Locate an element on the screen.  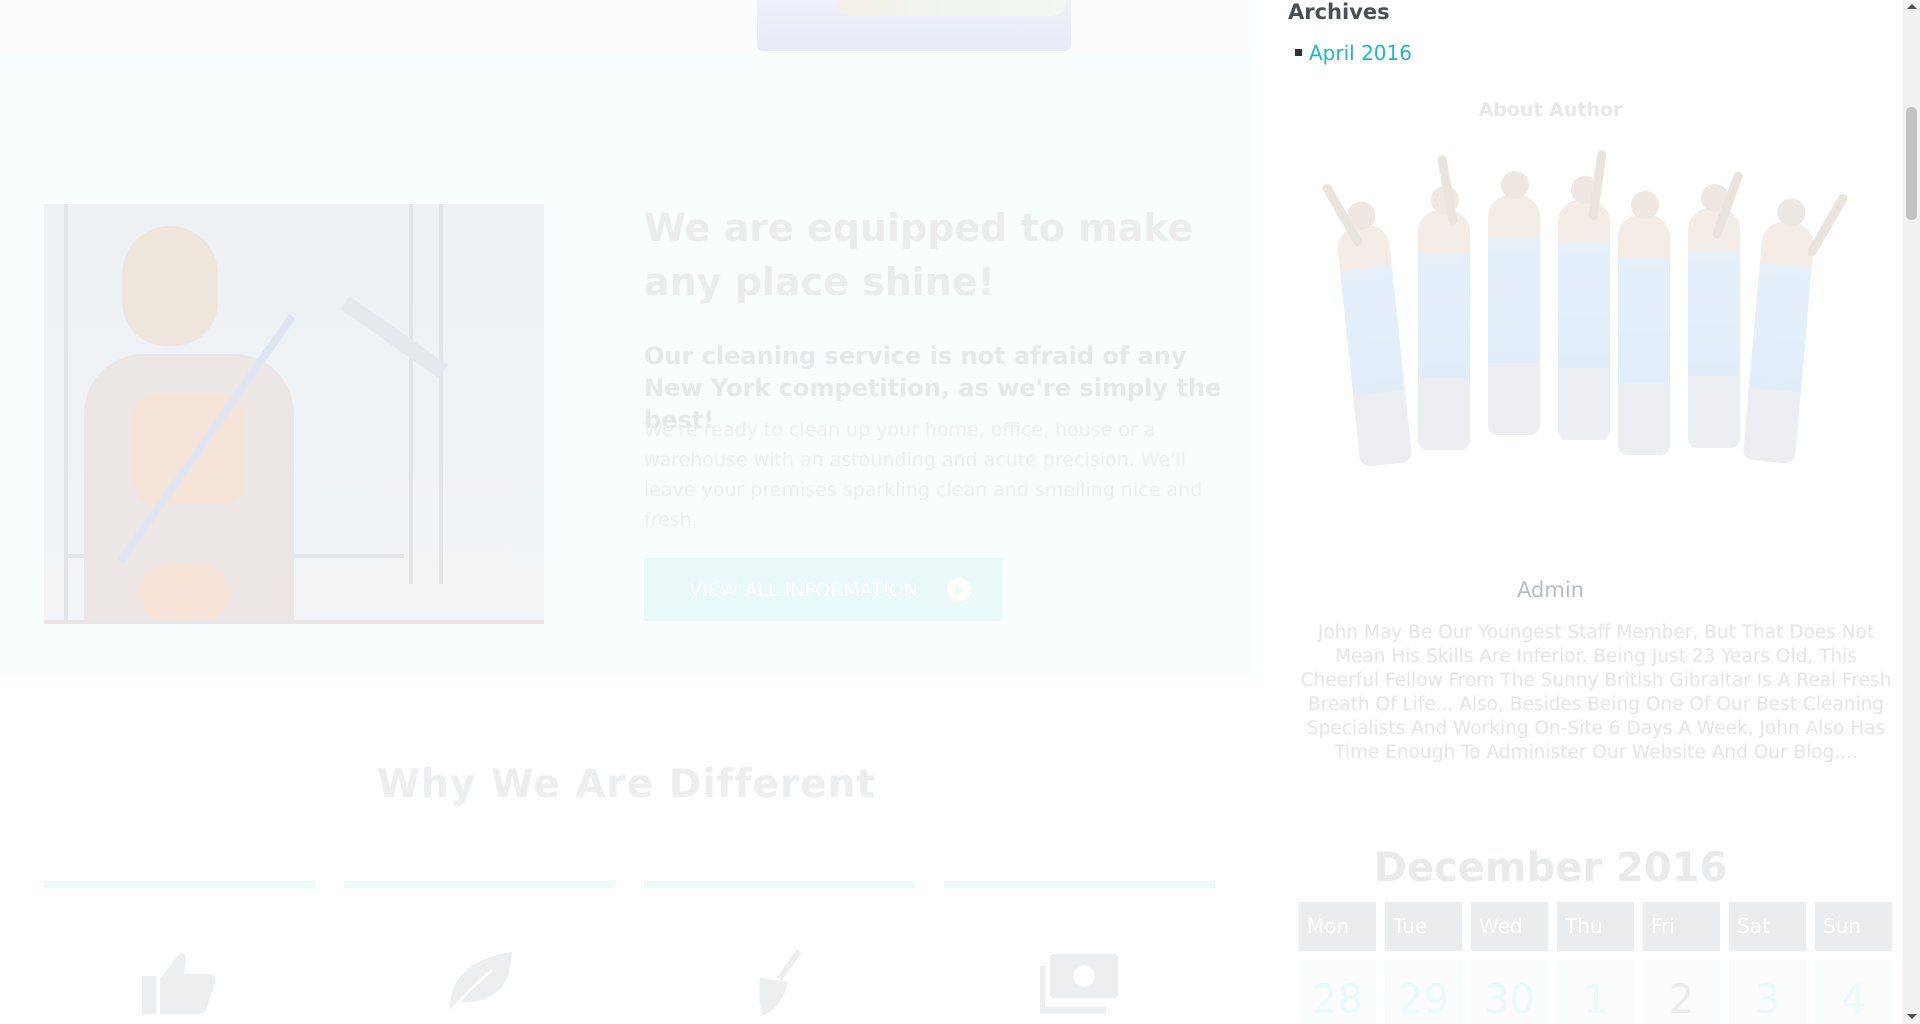
about-author-title: About Author is located at coordinates (1550, 110).